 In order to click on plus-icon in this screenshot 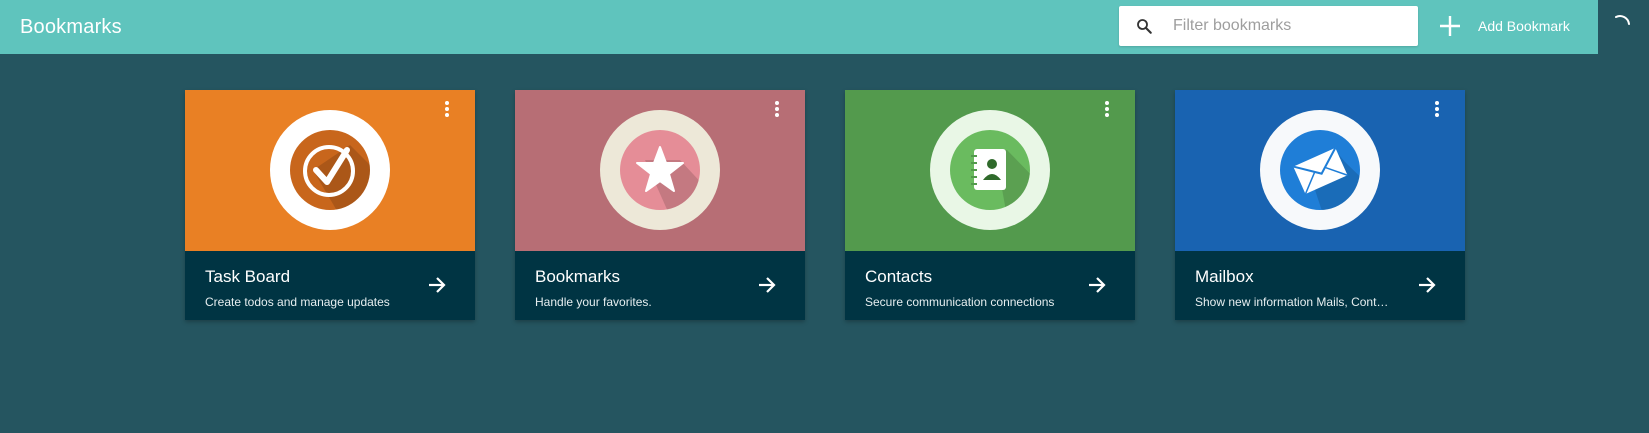, I will do `click(1450, 26)`.